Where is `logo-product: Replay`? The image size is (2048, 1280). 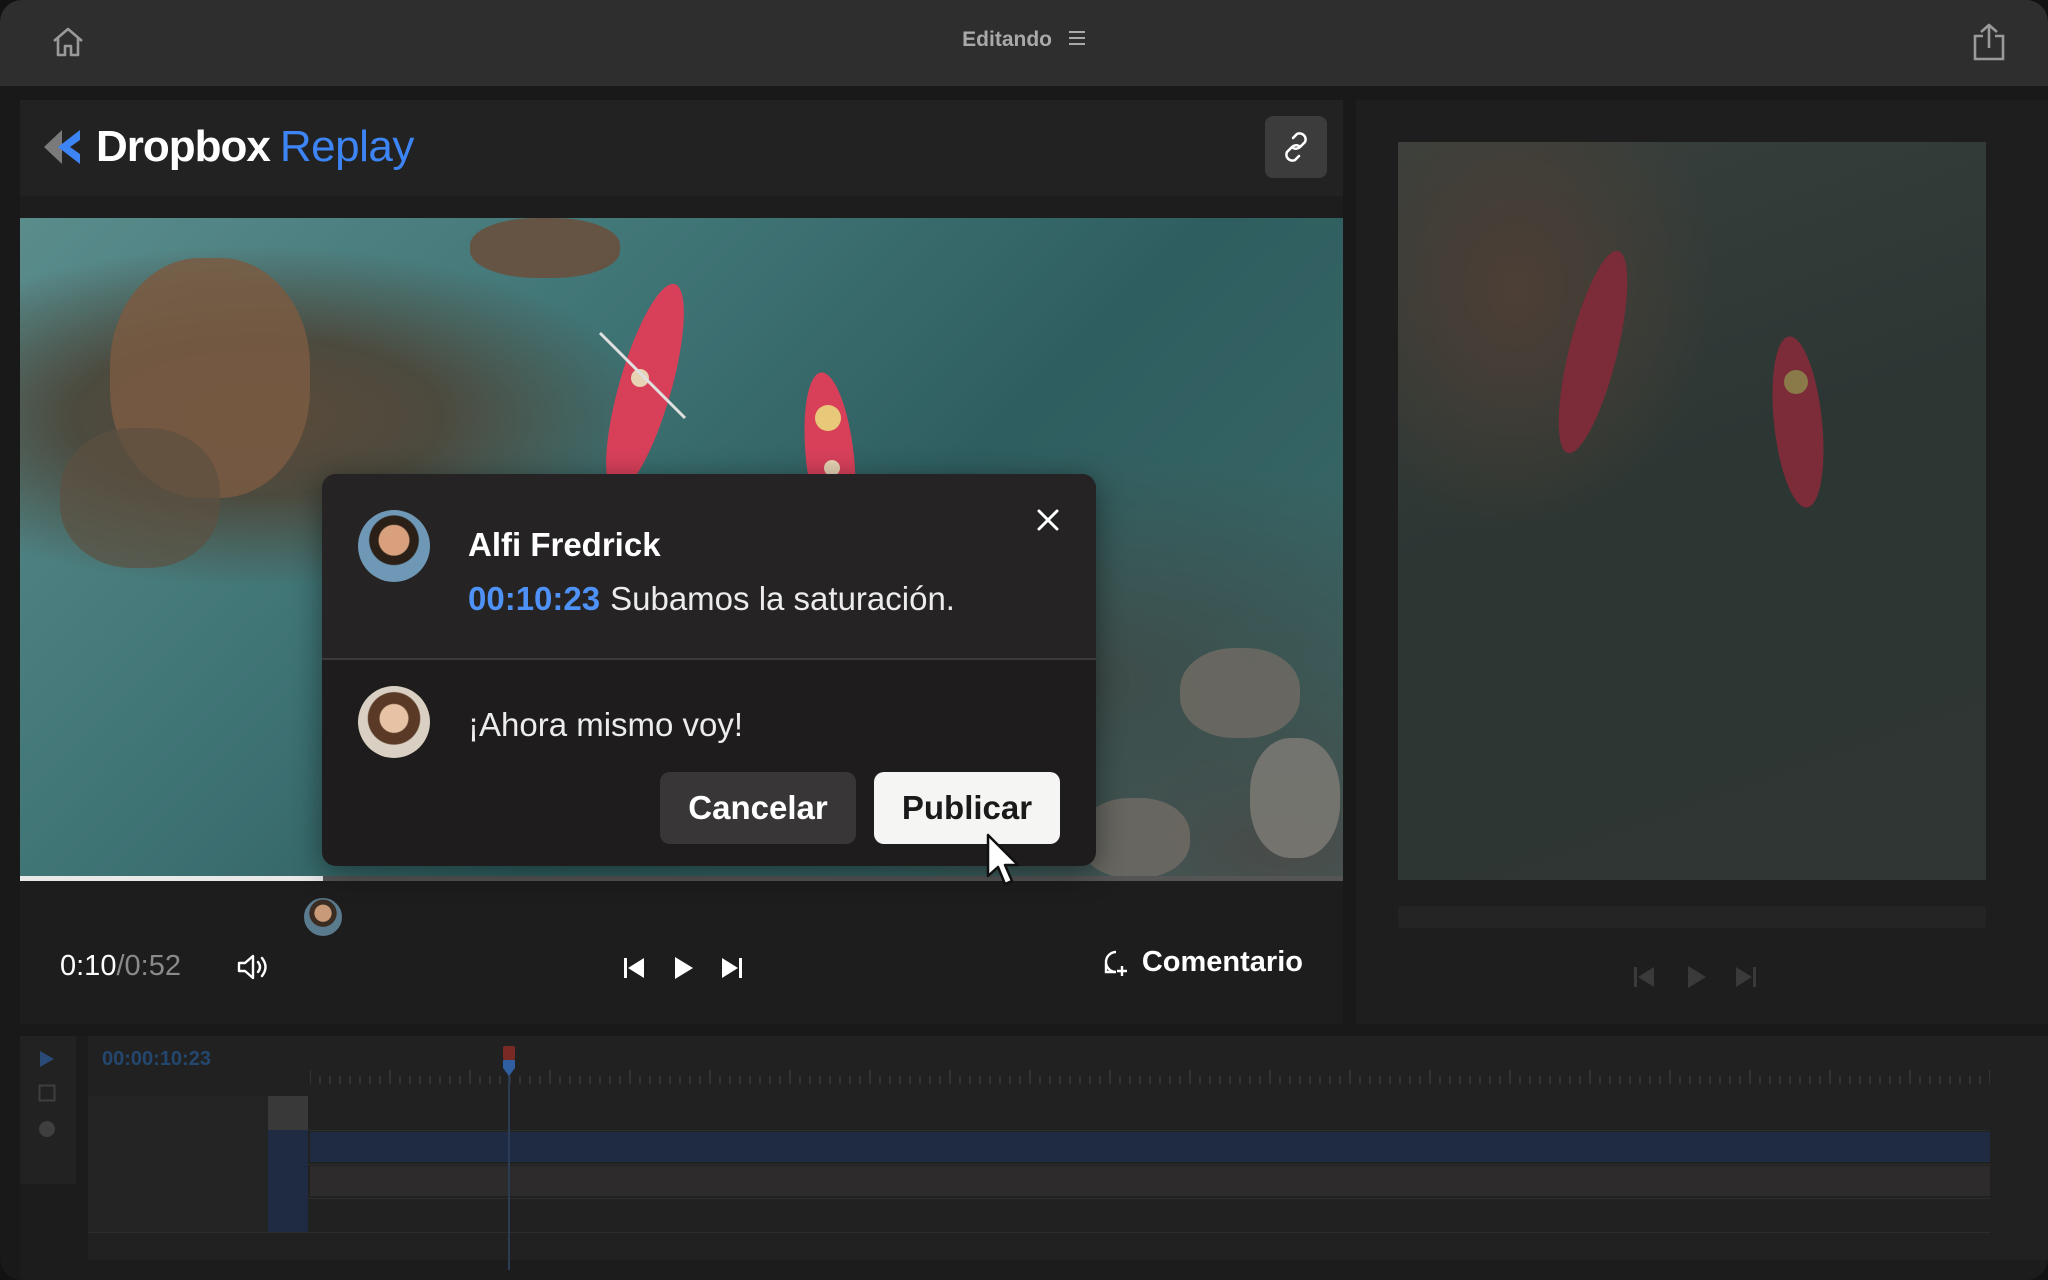 logo-product: Replay is located at coordinates (346, 146).